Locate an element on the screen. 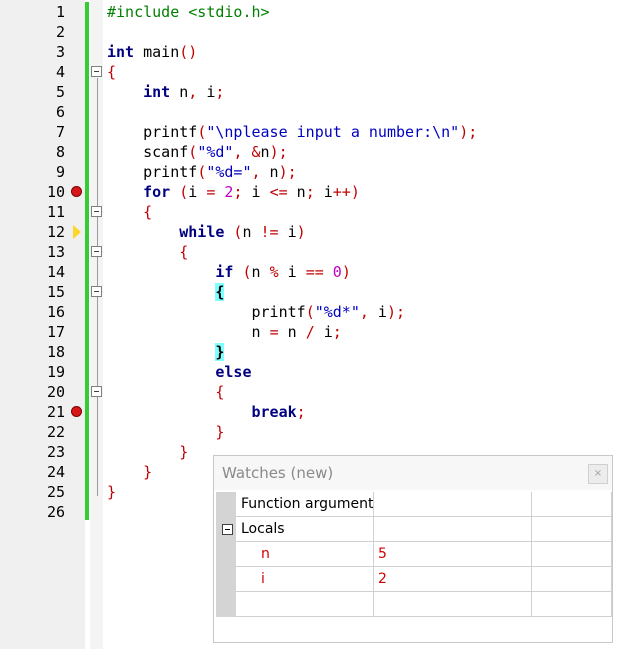 This screenshot has height=649, width=618. code-line: 3 int main() is located at coordinates (309, 52).